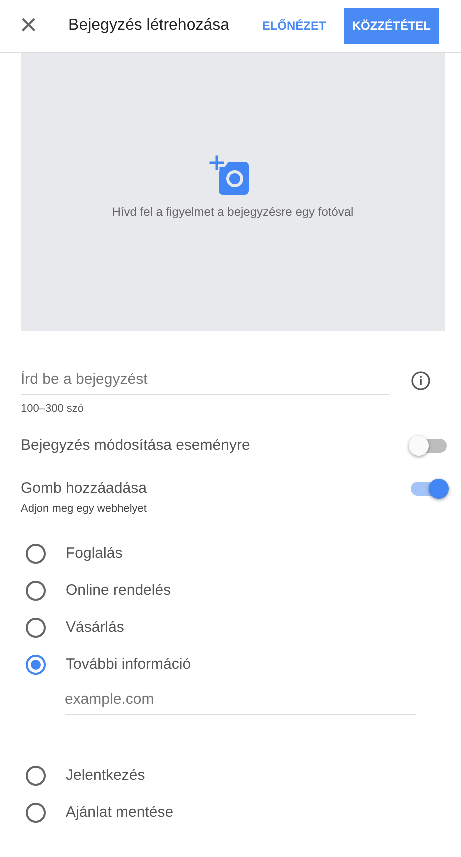 The width and height of the screenshot is (461, 857). Describe the element at coordinates (29, 26) in the screenshot. I see `close-button: ×` at that location.